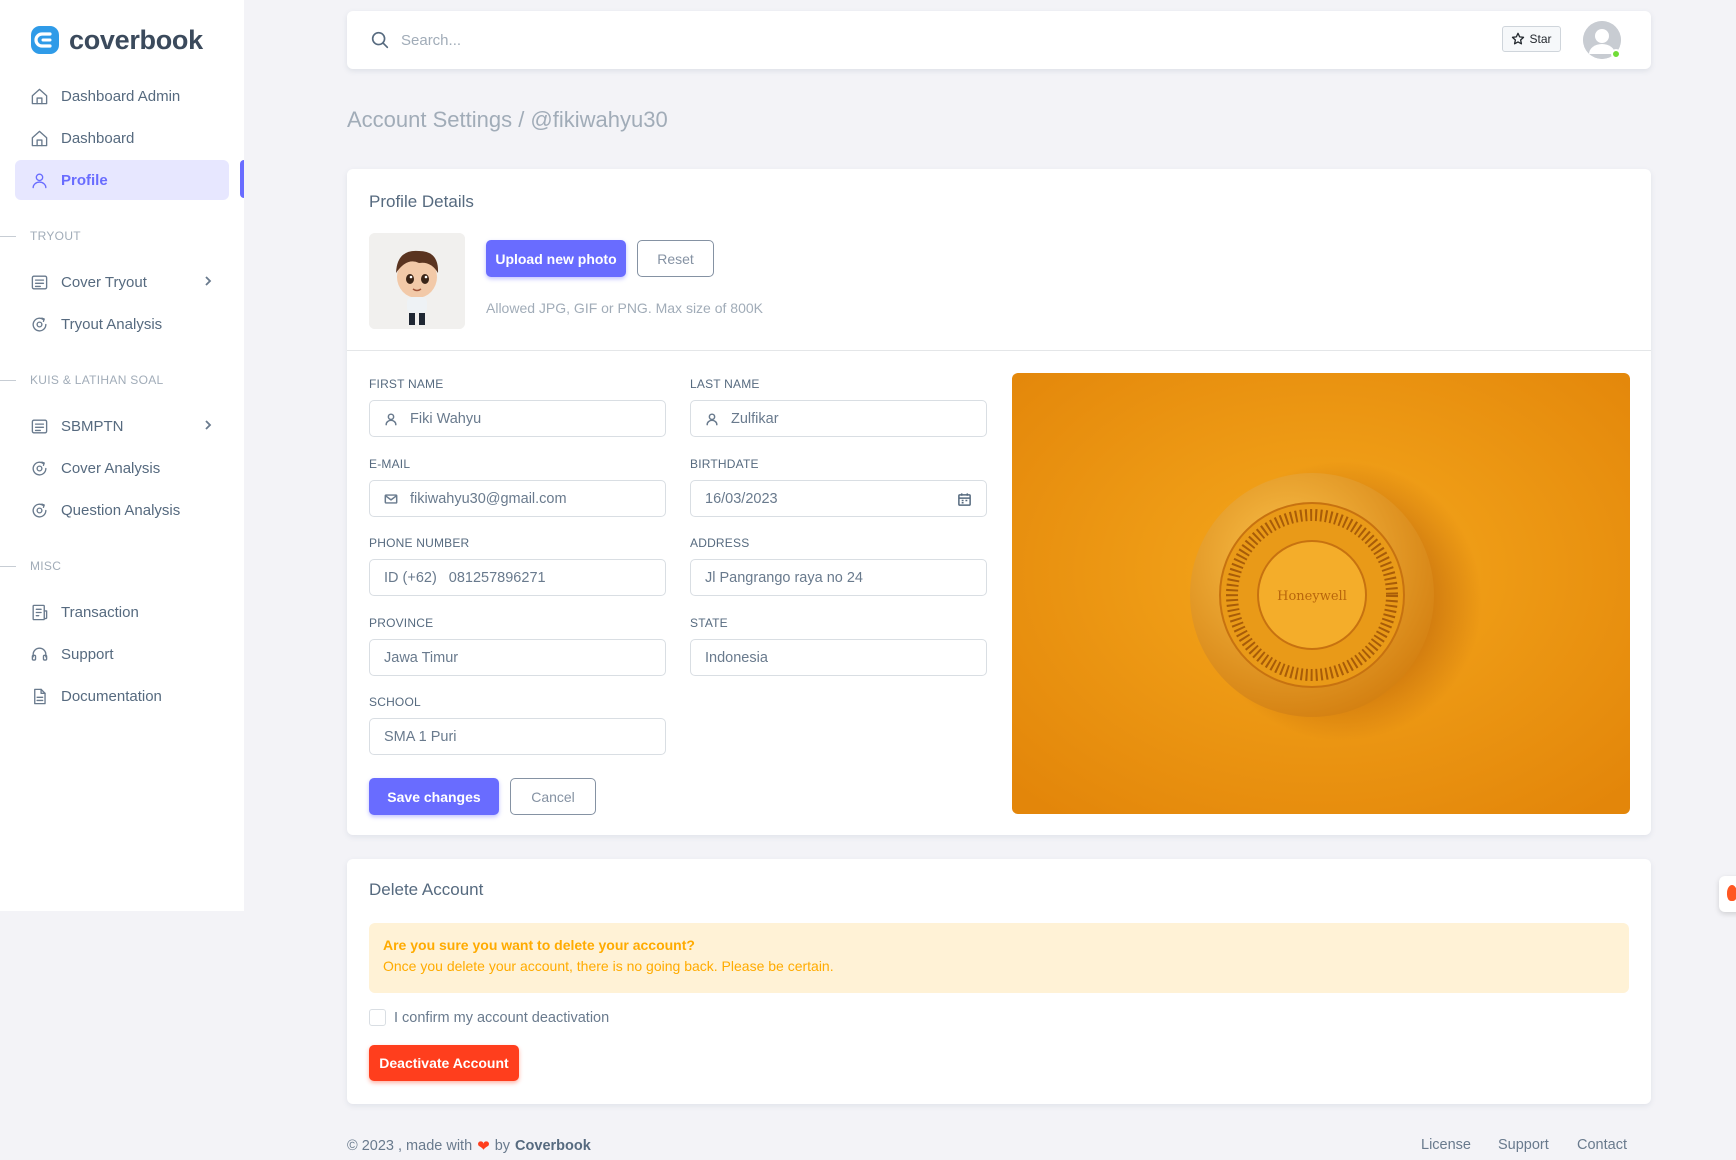 The height and width of the screenshot is (1160, 1736). What do you see at coordinates (517, 736) in the screenshot?
I see `school-field: SMA 1 Puri` at bounding box center [517, 736].